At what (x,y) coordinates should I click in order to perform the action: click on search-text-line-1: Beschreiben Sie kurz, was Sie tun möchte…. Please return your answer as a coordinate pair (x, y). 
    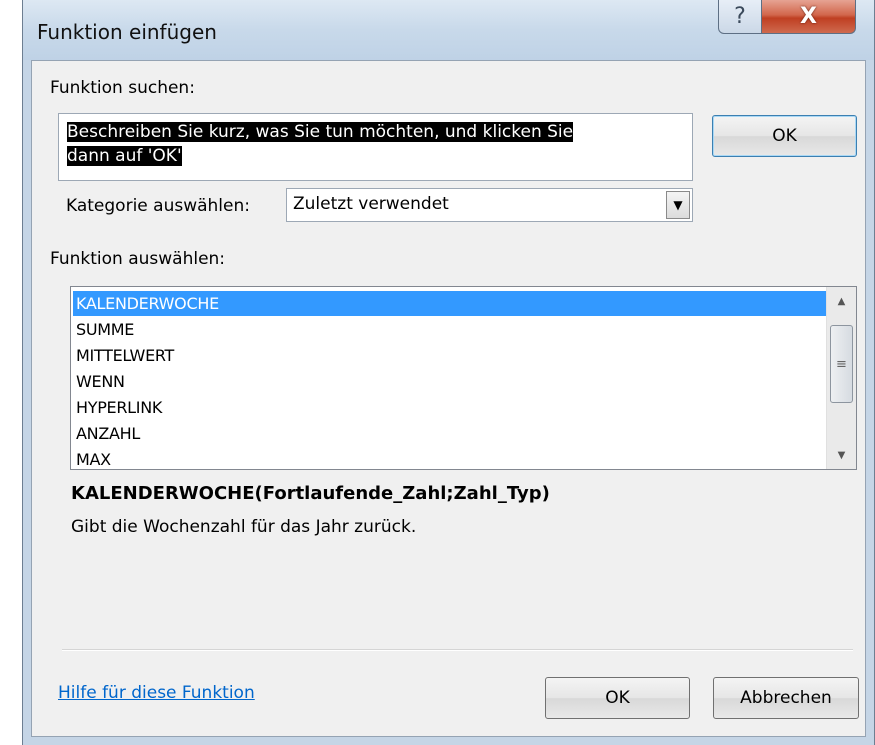
    Looking at the image, I should click on (320, 132).